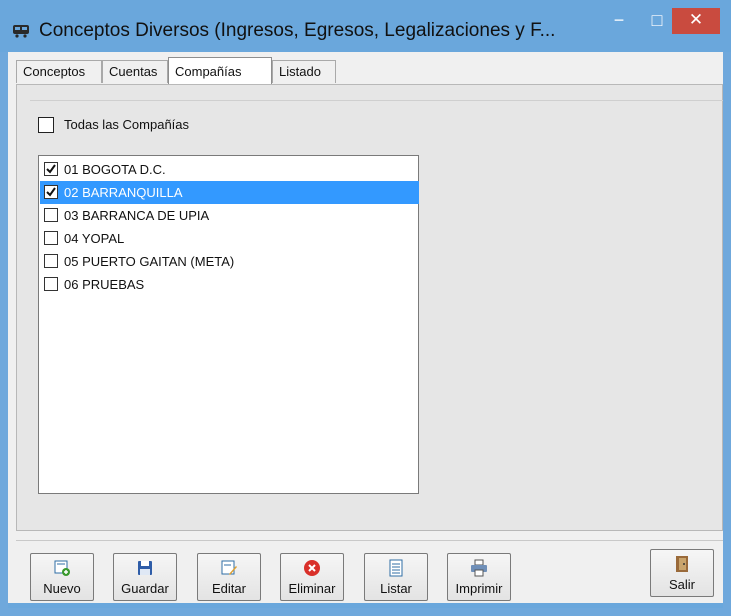 The width and height of the screenshot is (731, 616). Describe the element at coordinates (126, 124) in the screenshot. I see `todas-companias-label: Todas las Compañías` at that location.